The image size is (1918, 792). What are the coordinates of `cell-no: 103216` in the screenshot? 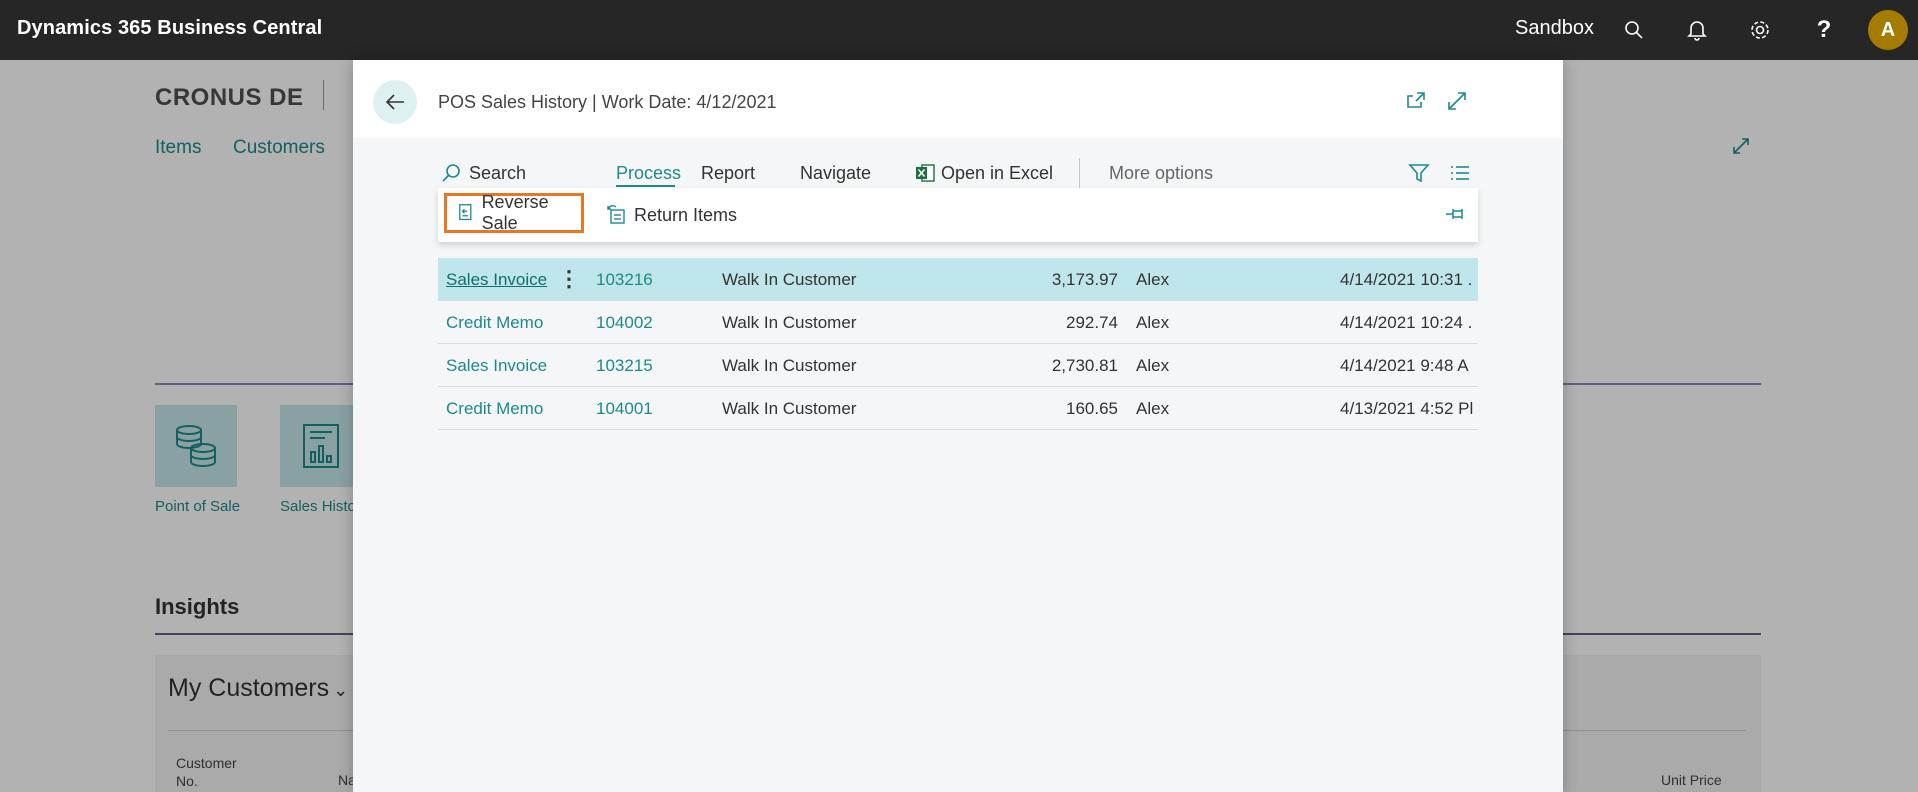 It's located at (624, 280).